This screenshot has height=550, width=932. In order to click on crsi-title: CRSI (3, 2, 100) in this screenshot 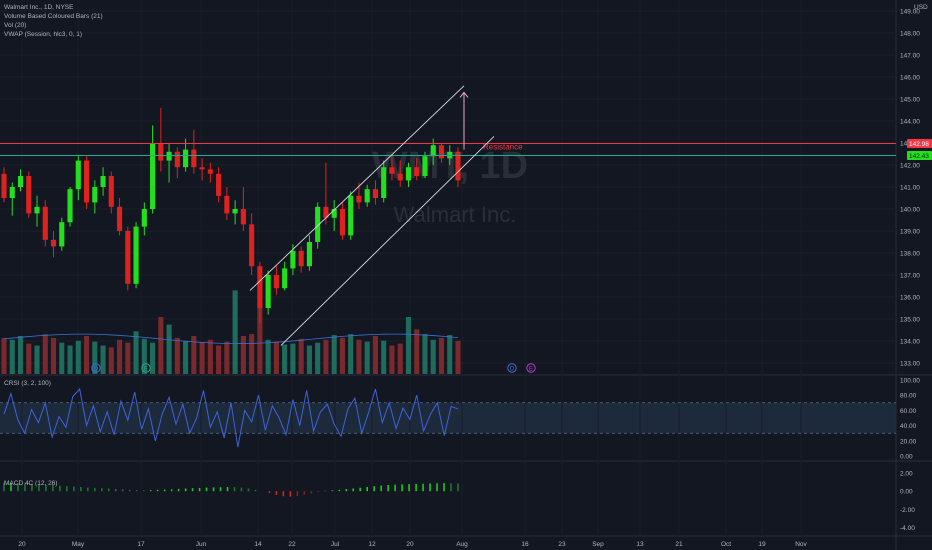, I will do `click(27, 383)`.